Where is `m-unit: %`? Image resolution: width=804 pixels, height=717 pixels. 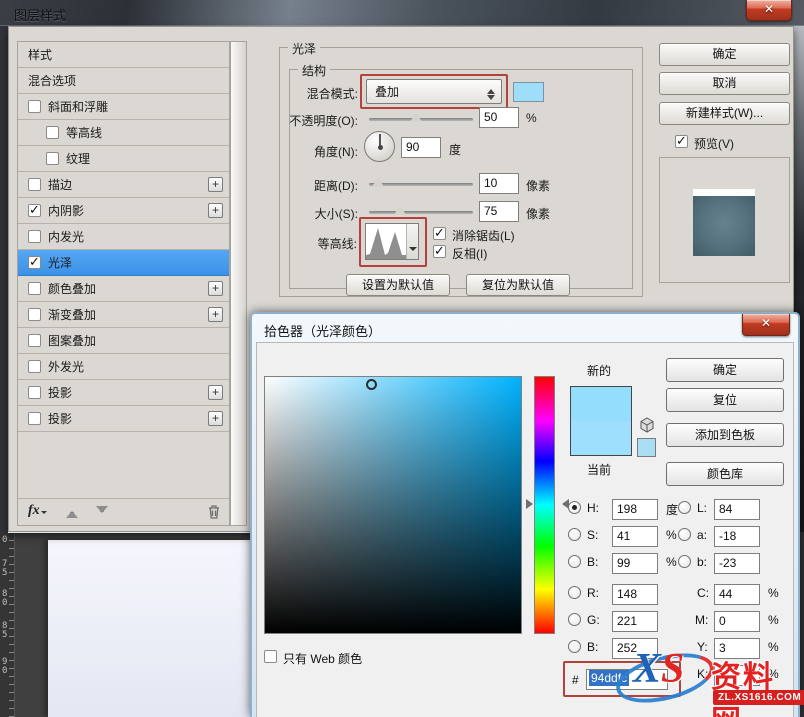
m-unit: % is located at coordinates (773, 620).